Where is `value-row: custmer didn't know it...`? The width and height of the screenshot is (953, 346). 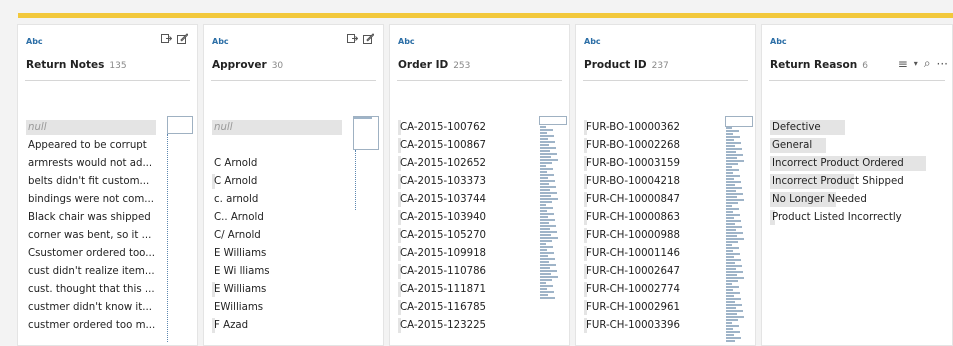
value-row: custmer didn't know it... is located at coordinates (90, 308).